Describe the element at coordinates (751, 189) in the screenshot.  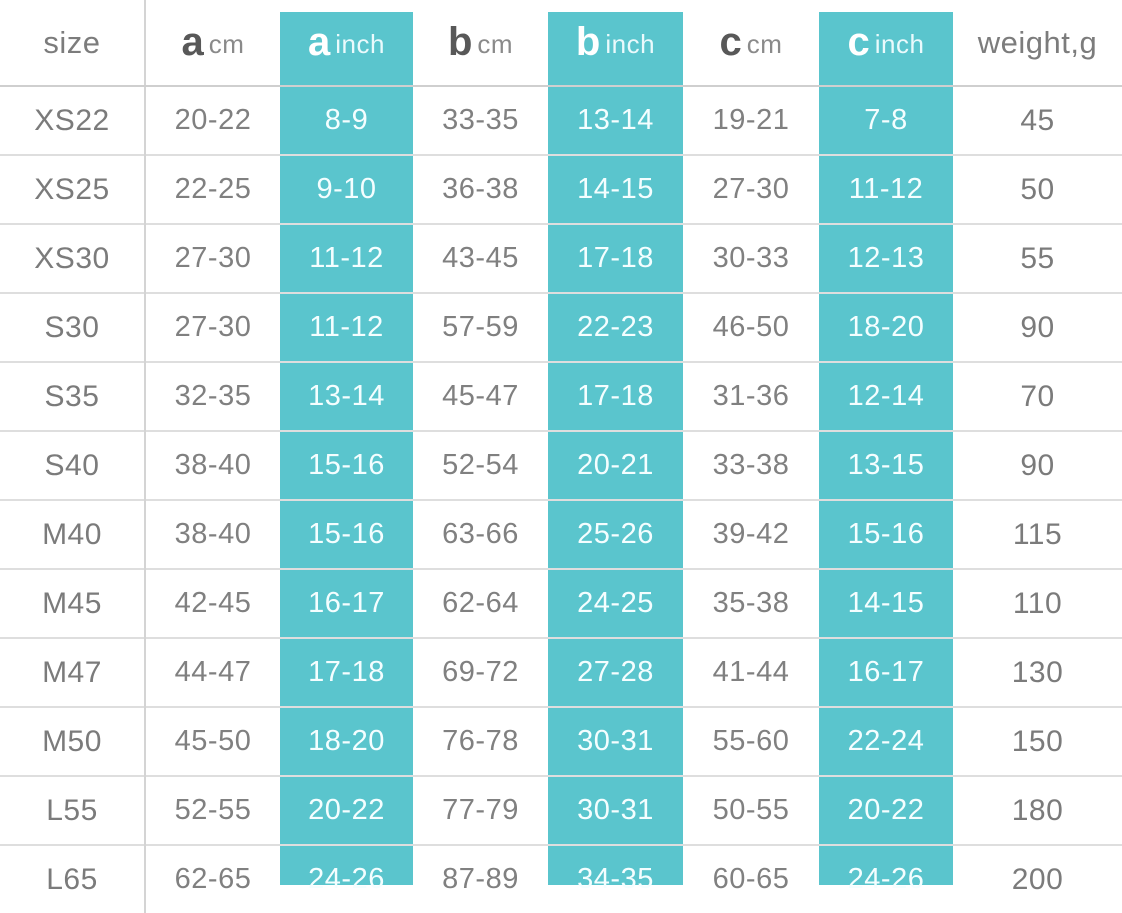
I see `cell-c-cm: 27-30` at that location.